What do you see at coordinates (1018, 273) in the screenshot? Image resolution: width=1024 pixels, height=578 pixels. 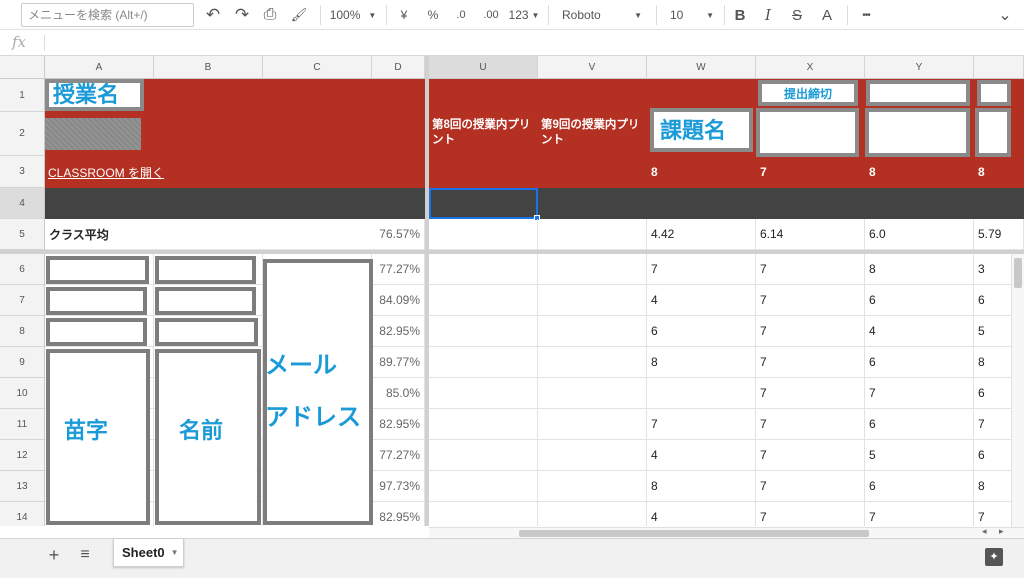 I see `vertical-scroll-thumb` at bounding box center [1018, 273].